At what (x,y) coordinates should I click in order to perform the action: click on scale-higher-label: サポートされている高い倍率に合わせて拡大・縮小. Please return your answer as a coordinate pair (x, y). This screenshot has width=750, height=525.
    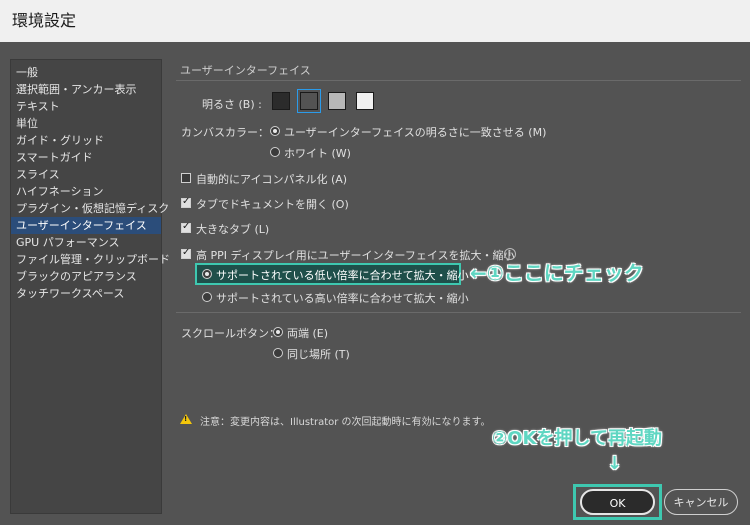
    Looking at the image, I should click on (342, 298).